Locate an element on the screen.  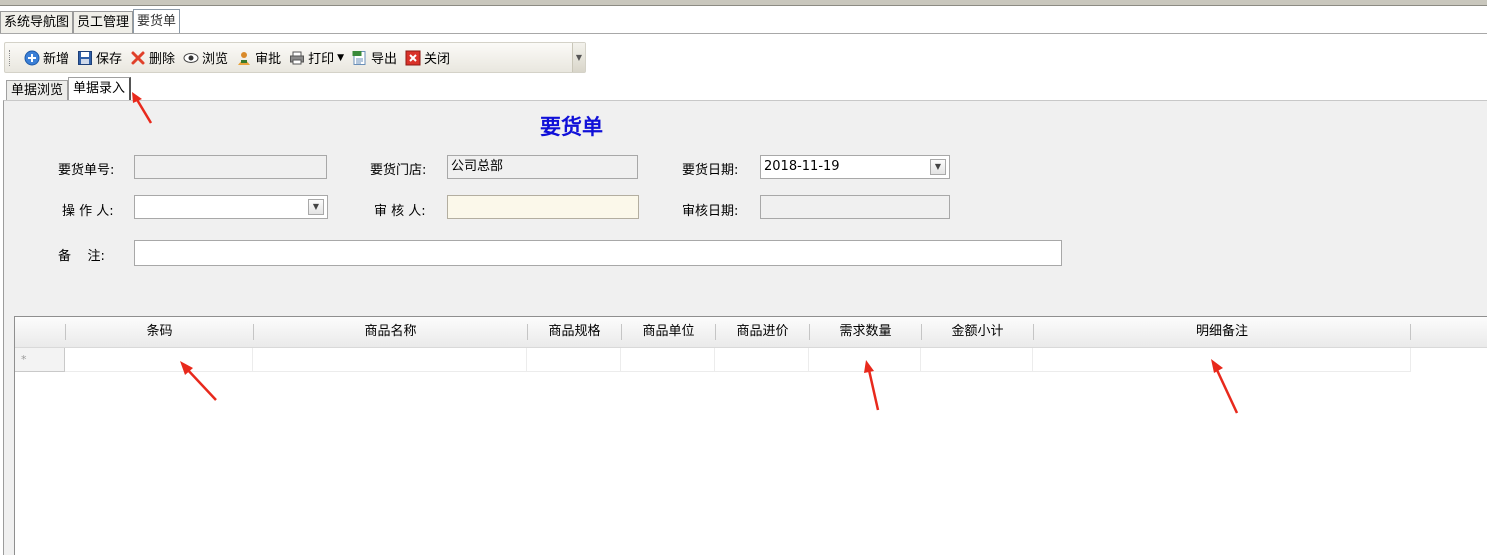
remark-label: 备 注: is located at coordinates (81, 256).